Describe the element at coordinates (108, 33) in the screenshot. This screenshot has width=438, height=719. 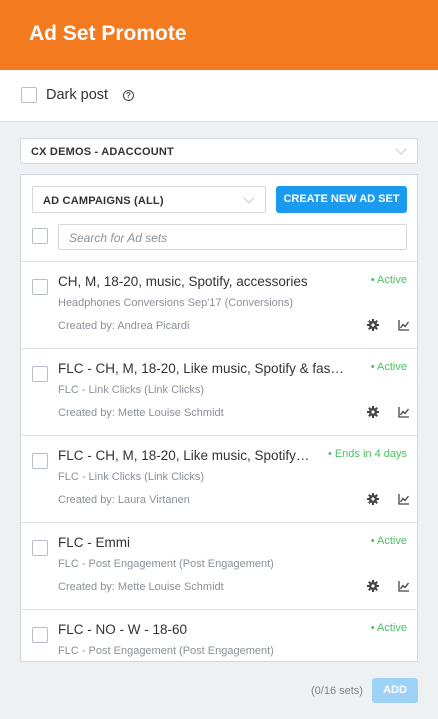
I see `page-title: Ad Set Promote` at that location.